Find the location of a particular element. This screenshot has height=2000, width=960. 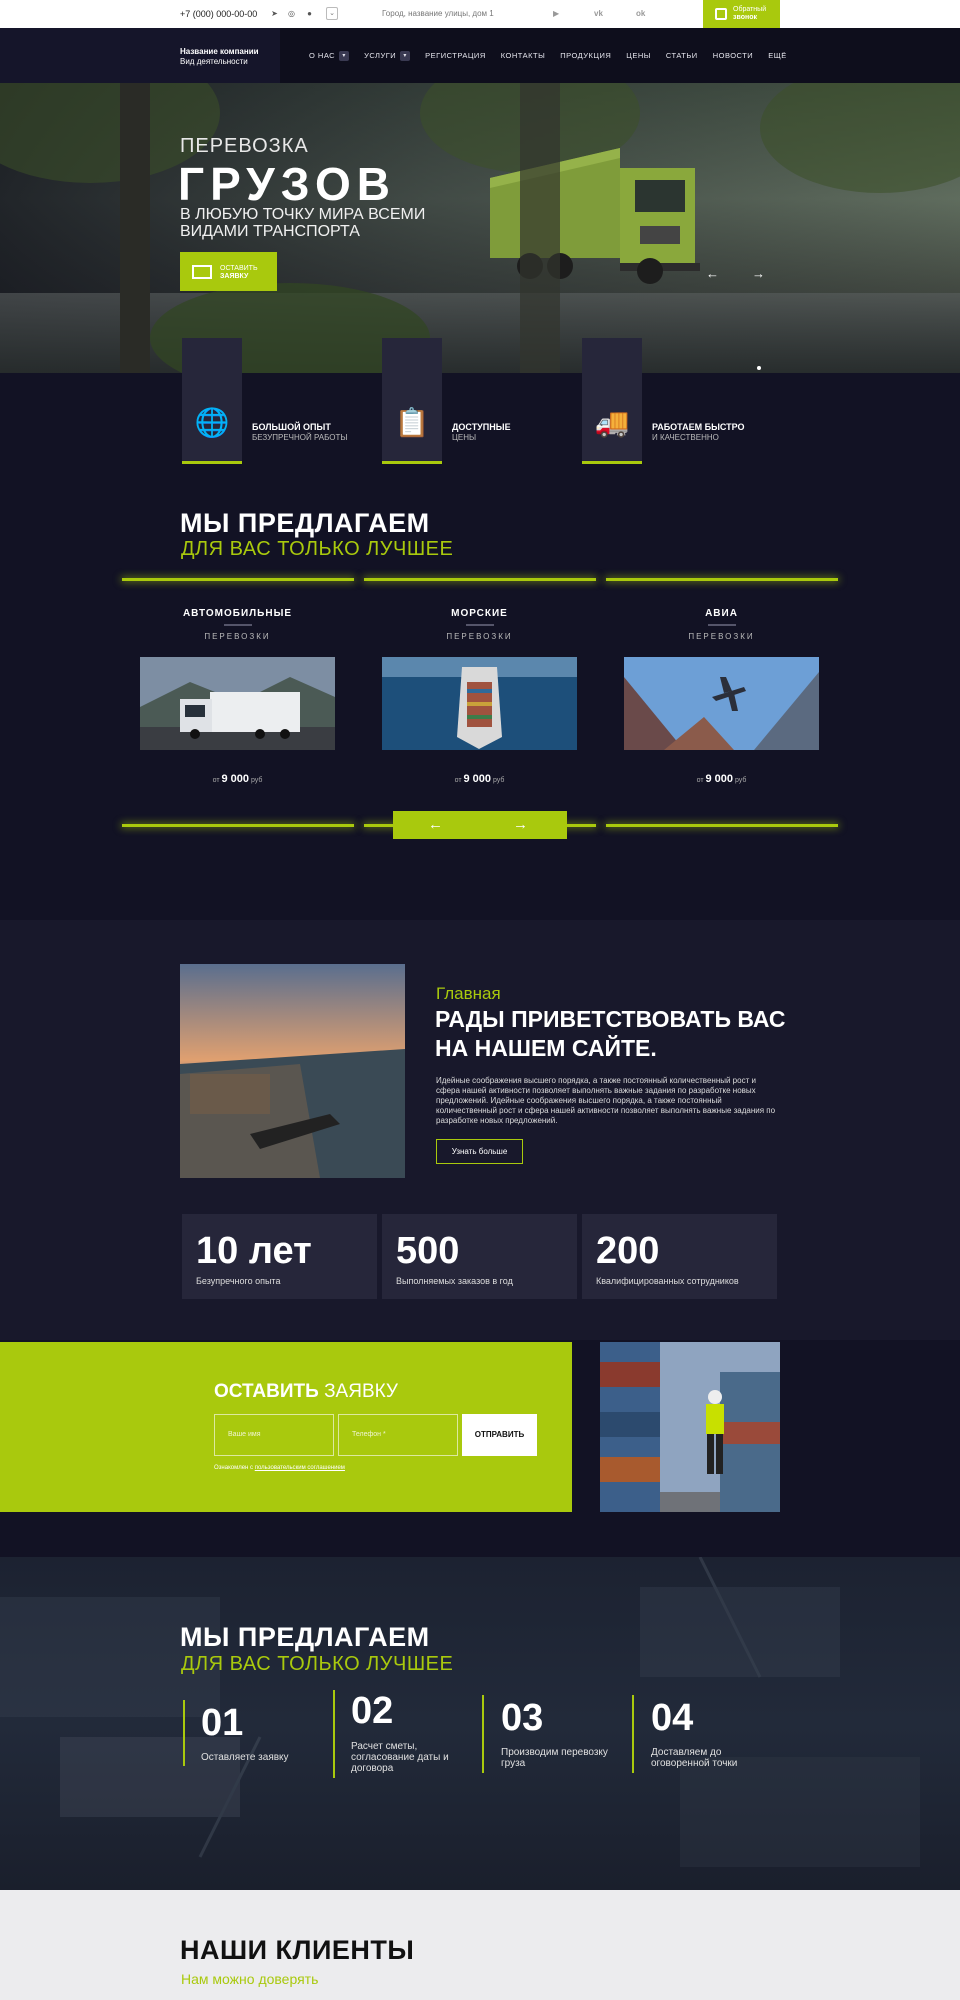

step-number: 02 is located at coordinates (372, 1711).